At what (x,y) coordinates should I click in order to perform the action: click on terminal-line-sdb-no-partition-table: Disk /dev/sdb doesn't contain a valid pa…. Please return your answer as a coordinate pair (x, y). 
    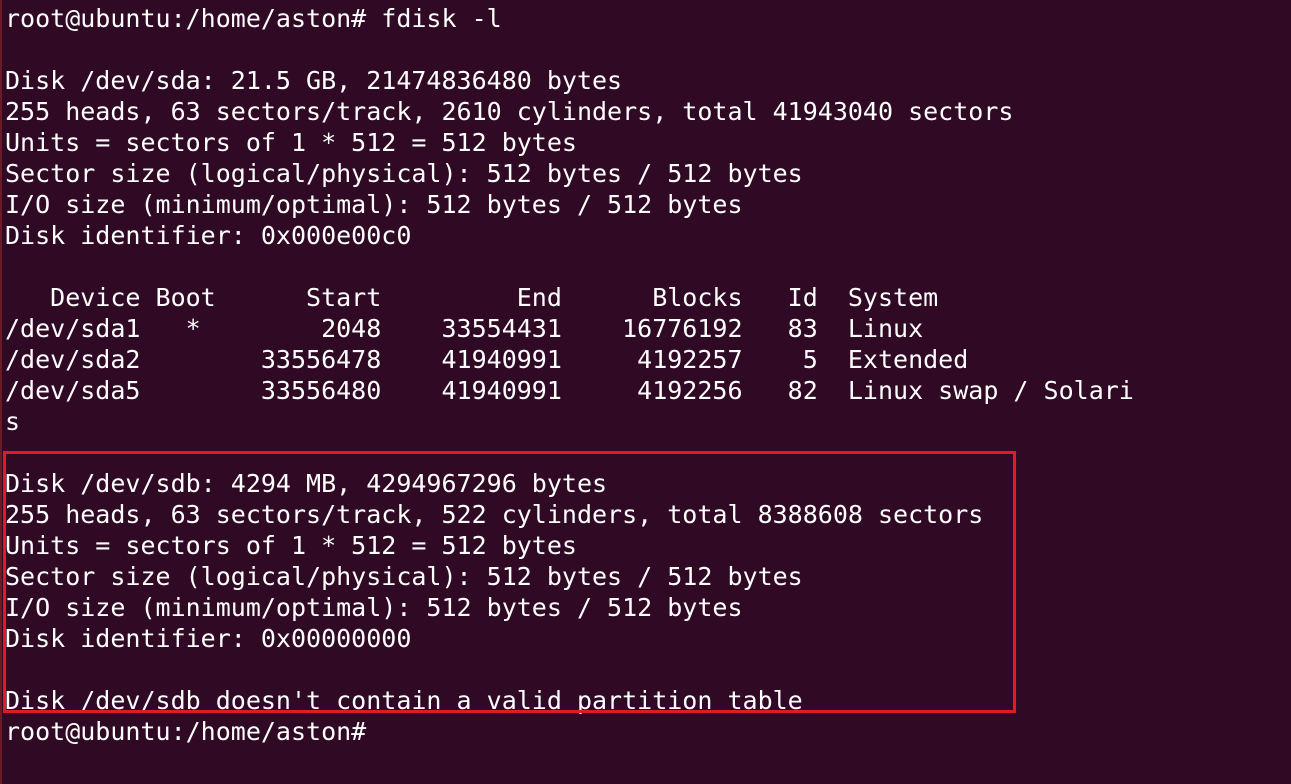
    Looking at the image, I should click on (404, 700).